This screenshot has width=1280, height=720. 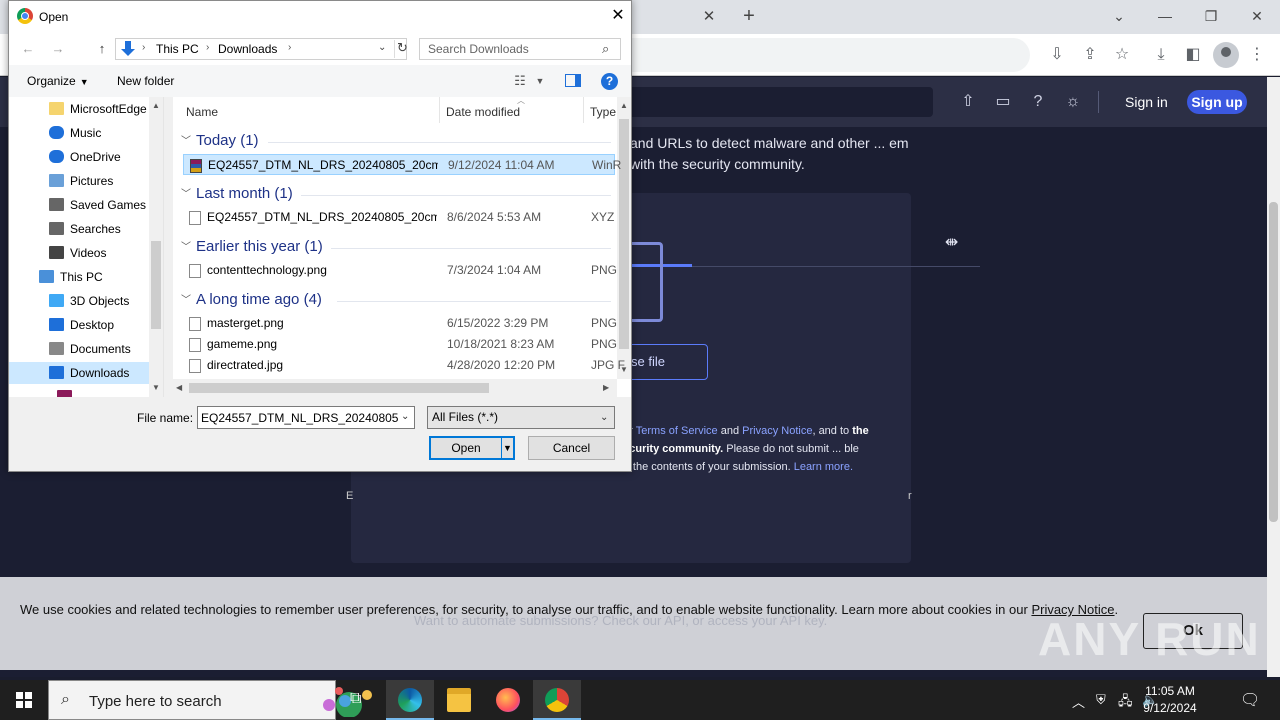 What do you see at coordinates (252, 247) in the screenshot?
I see `group-header: ﹀ Earlier this year (1)` at bounding box center [252, 247].